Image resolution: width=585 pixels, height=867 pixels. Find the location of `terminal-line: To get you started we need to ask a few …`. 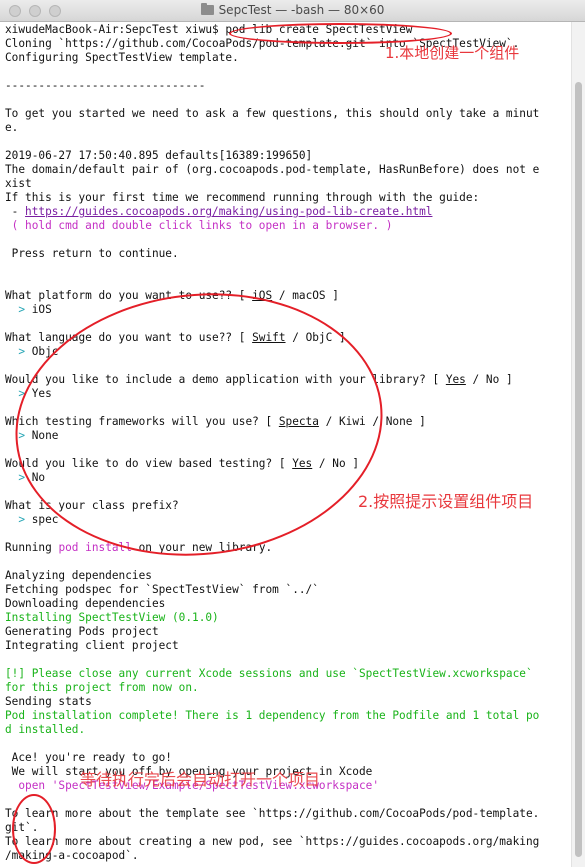

terminal-line: To get you started we need to ask a few … is located at coordinates (272, 113).